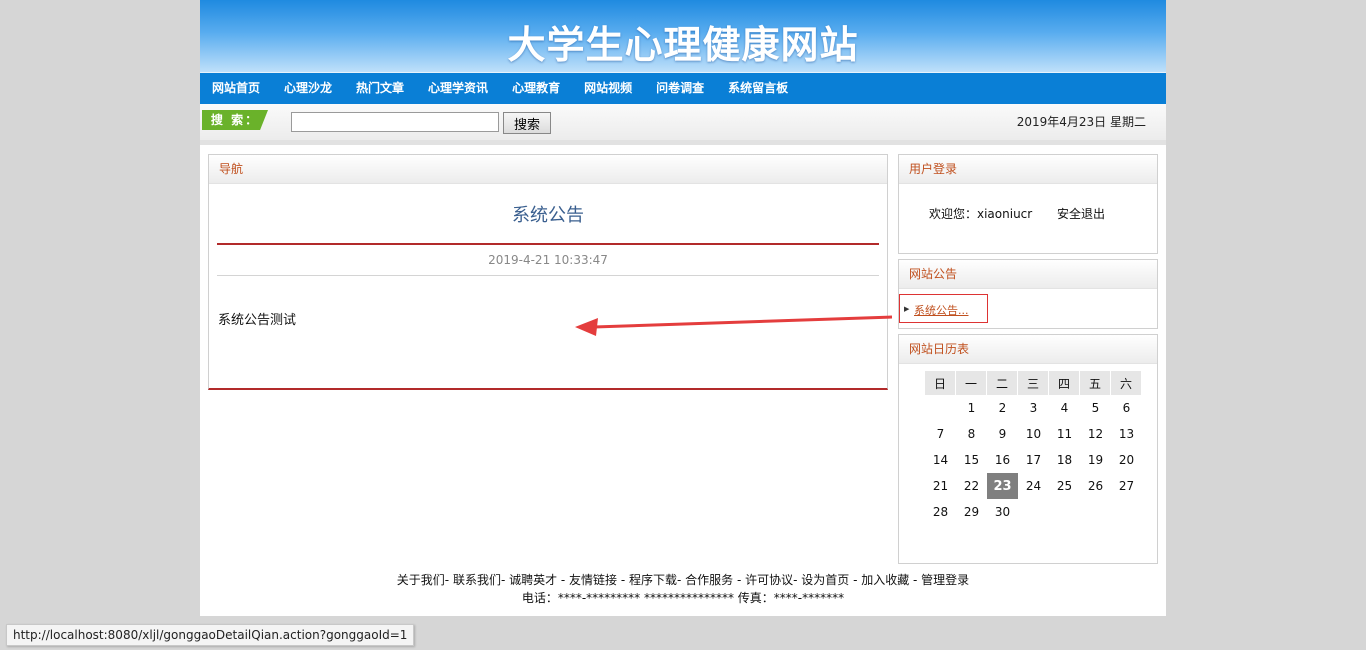  What do you see at coordinates (380, 88) in the screenshot?
I see `nav-item-hot-articles: 热门文章` at bounding box center [380, 88].